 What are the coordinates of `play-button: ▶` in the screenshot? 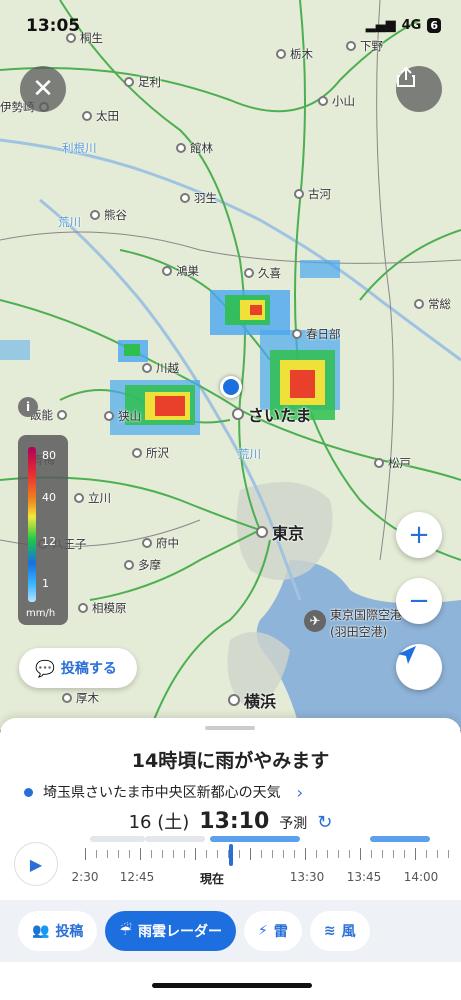 It's located at (36, 864).